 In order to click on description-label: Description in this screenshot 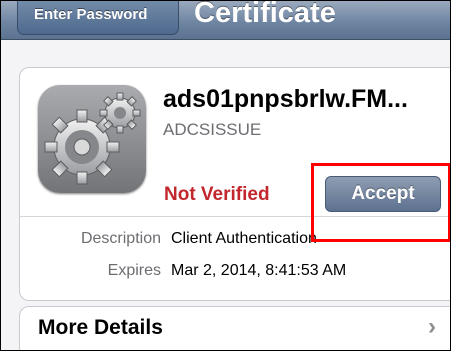, I will do `click(120, 238)`.